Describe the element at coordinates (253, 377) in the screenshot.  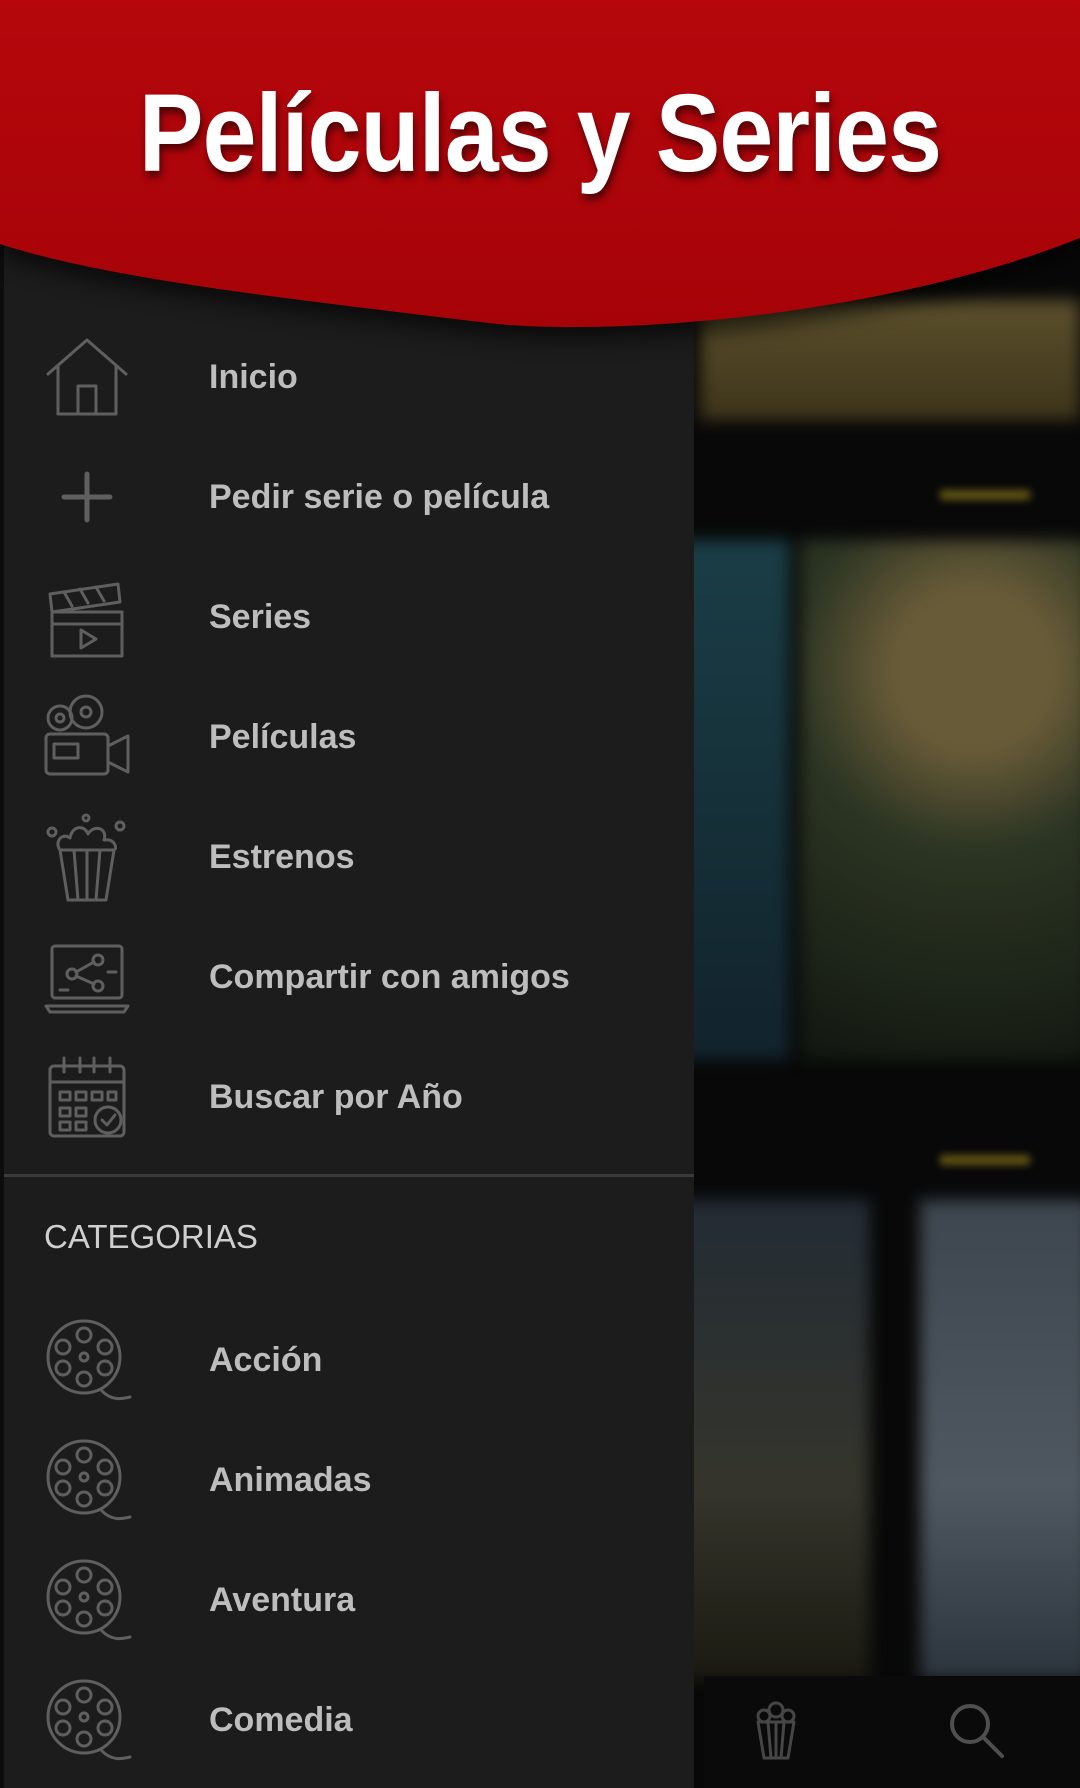
I see `menu-item-label: Inicio` at that location.